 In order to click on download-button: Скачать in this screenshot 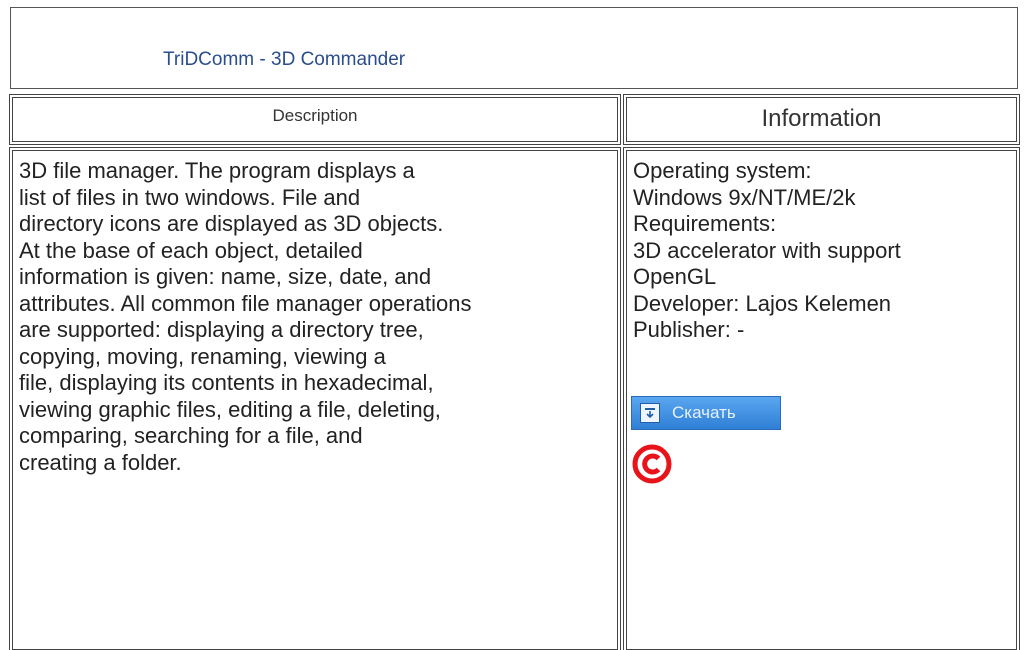, I will do `click(706, 413)`.